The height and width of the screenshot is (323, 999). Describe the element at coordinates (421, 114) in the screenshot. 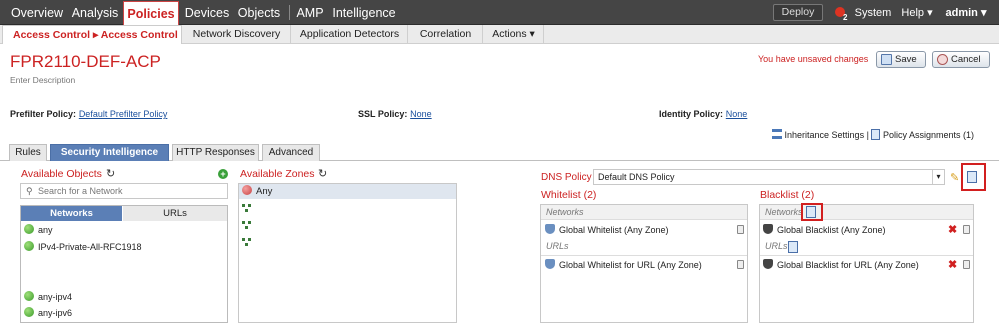

I see `ssl-link: None` at that location.